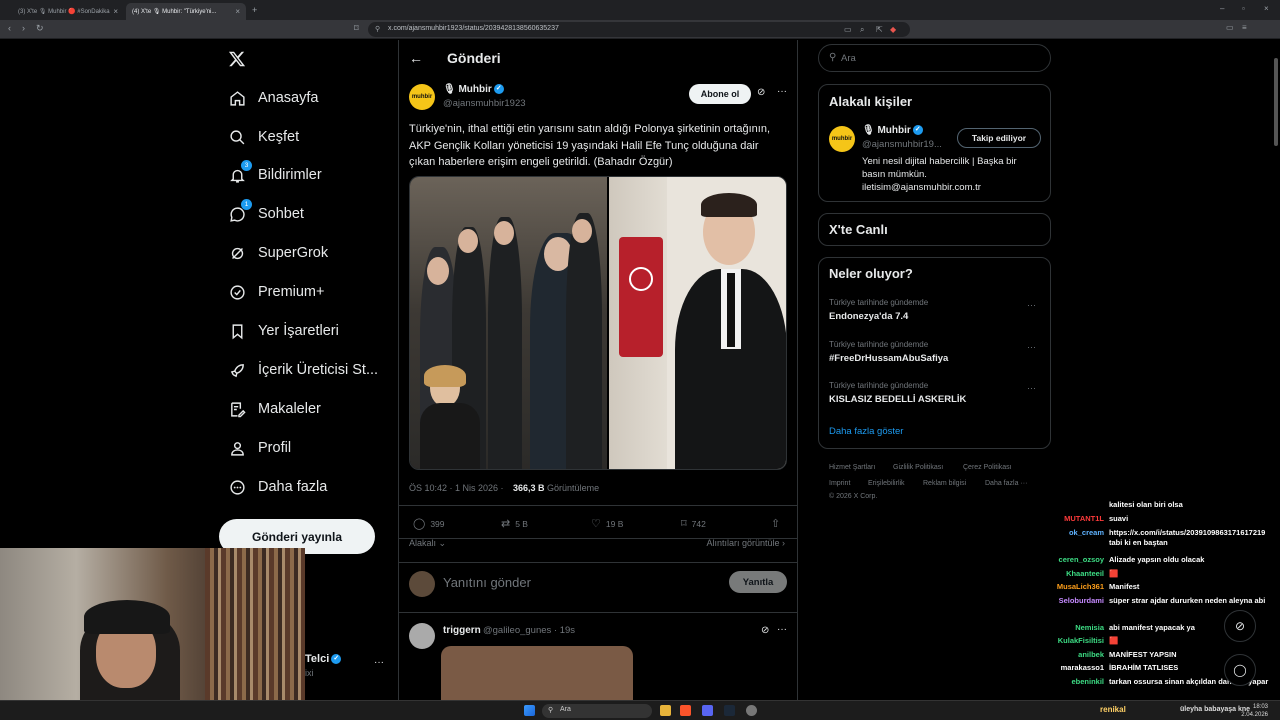 The image size is (1280, 720). I want to click on photo-group, so click(508, 323).